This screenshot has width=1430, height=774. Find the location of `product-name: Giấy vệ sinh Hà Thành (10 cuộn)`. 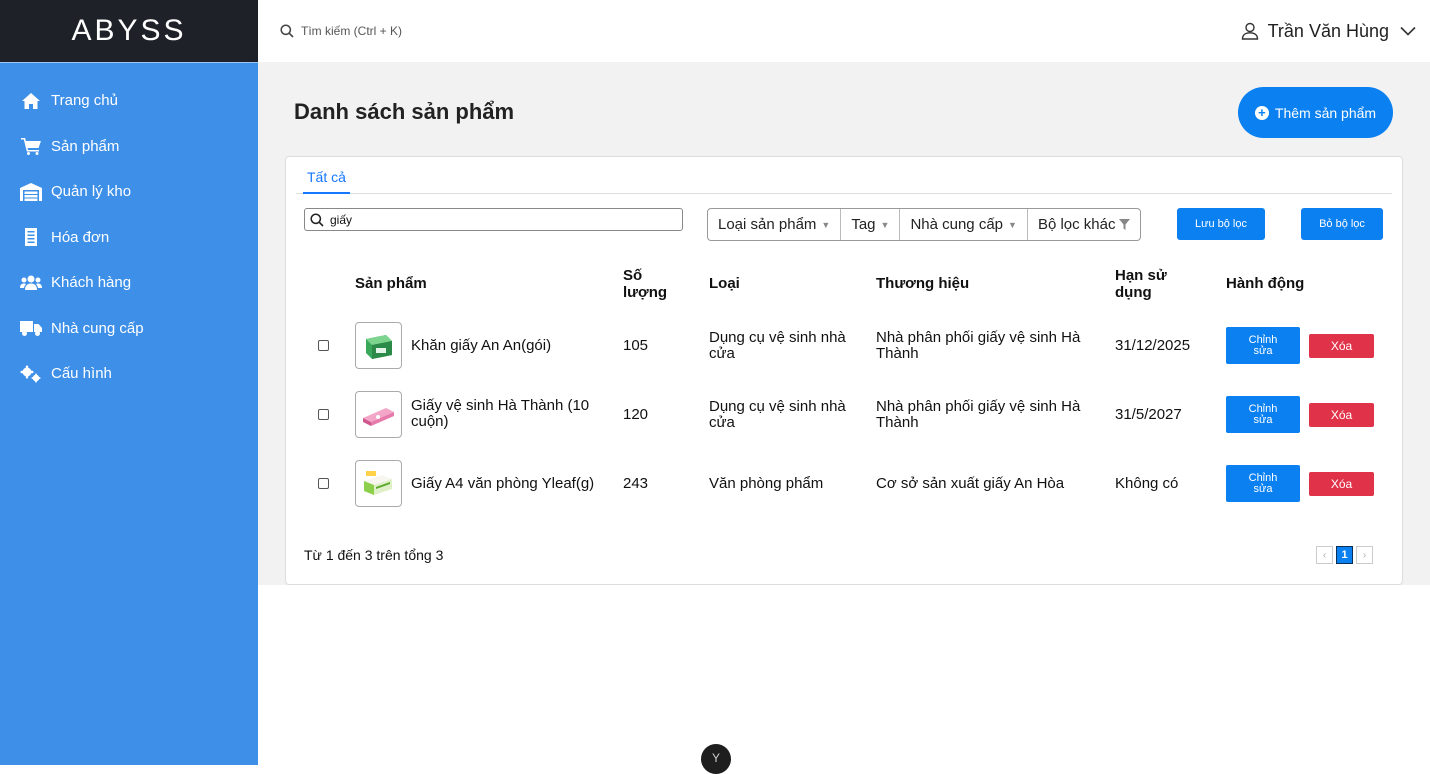

product-name: Giấy vệ sinh Hà Thành (10 cuộn) is located at coordinates (500, 413).